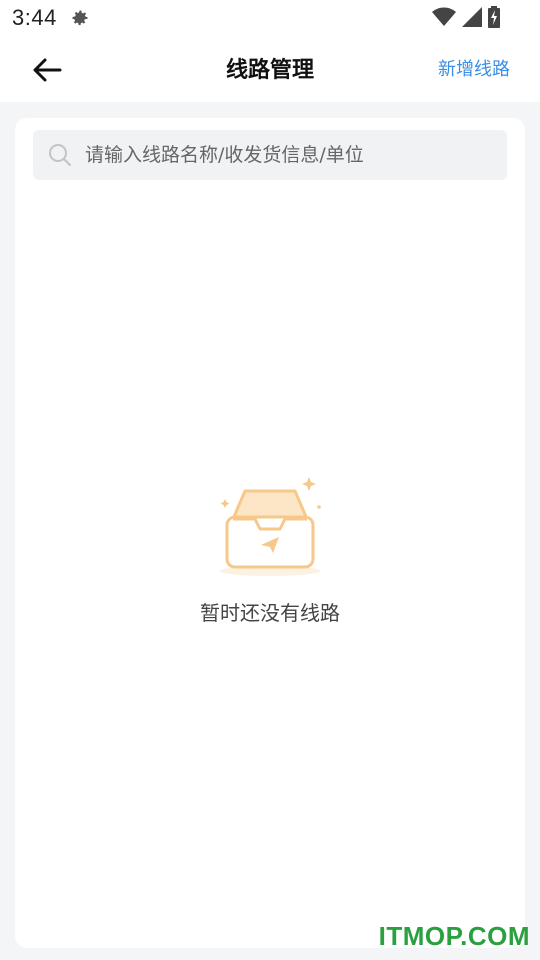  I want to click on search-input, so click(285, 155).